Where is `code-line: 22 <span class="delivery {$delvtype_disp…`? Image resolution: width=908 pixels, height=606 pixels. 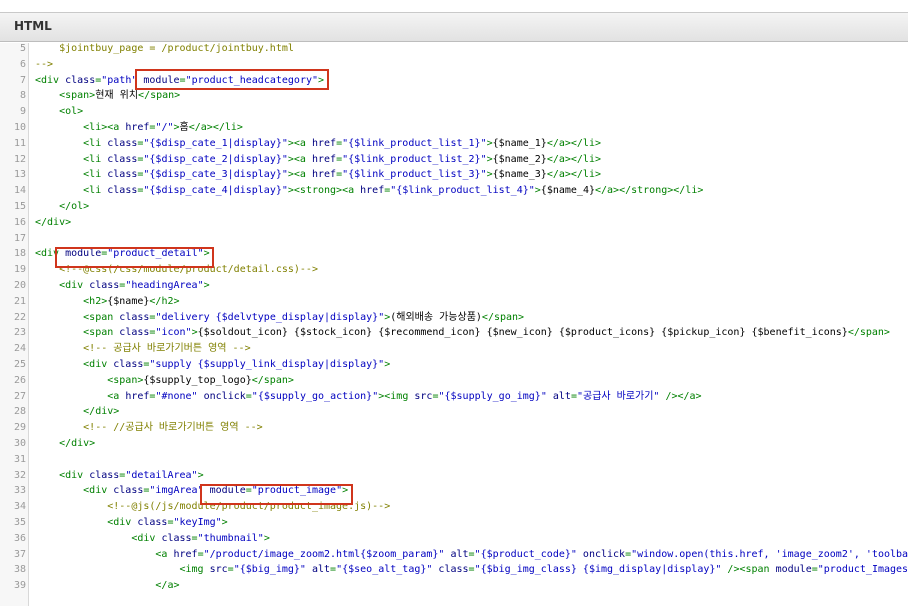 code-line: 22 <span class="delivery {$delvtype_disp… is located at coordinates (454, 318).